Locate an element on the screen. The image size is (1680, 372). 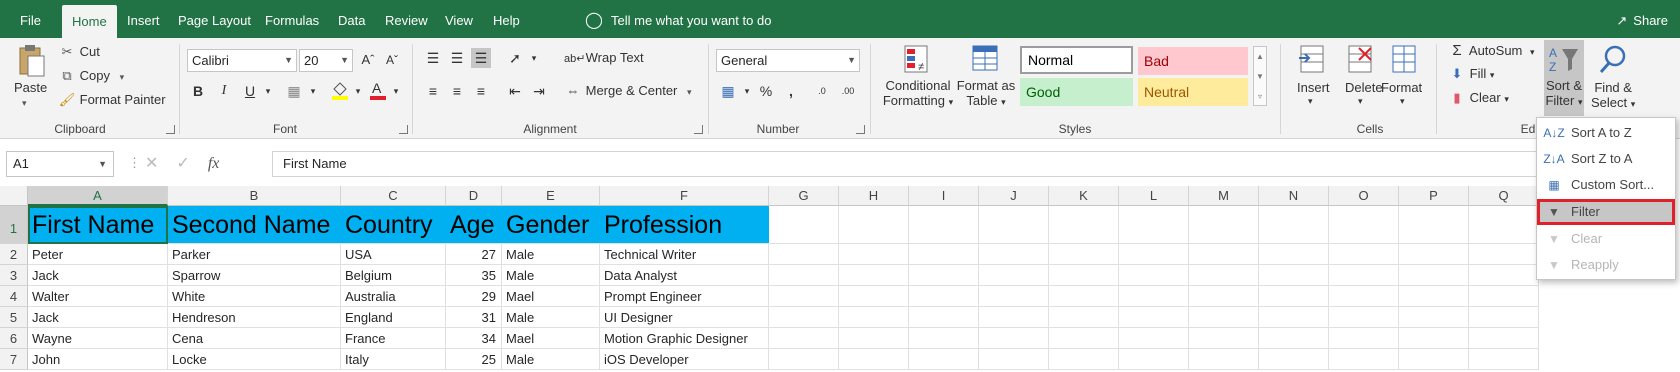
menu-item-clear: ▼ Clear is located at coordinates (1606, 239).